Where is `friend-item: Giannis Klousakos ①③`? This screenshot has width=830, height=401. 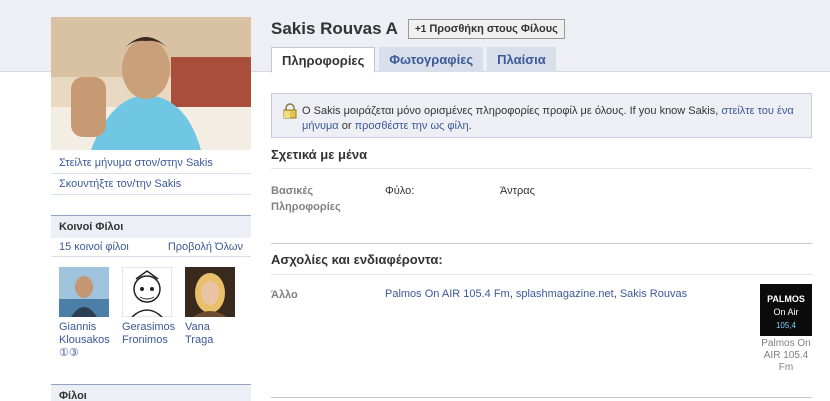 friend-item: Giannis Klousakos ①③ is located at coordinates (84, 313).